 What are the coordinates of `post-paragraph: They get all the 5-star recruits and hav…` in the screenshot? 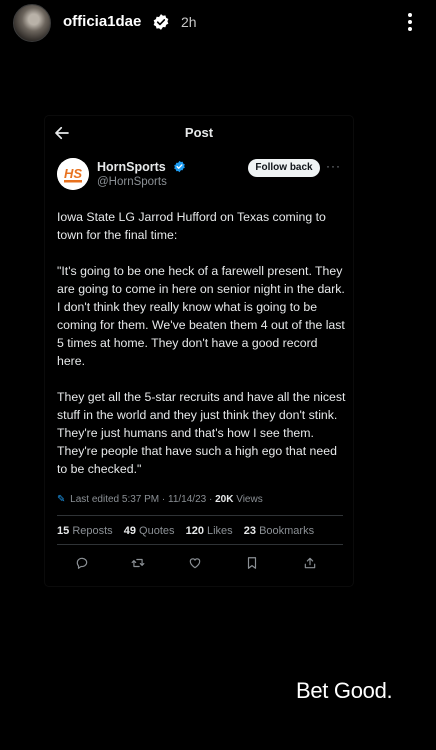 It's located at (201, 433).